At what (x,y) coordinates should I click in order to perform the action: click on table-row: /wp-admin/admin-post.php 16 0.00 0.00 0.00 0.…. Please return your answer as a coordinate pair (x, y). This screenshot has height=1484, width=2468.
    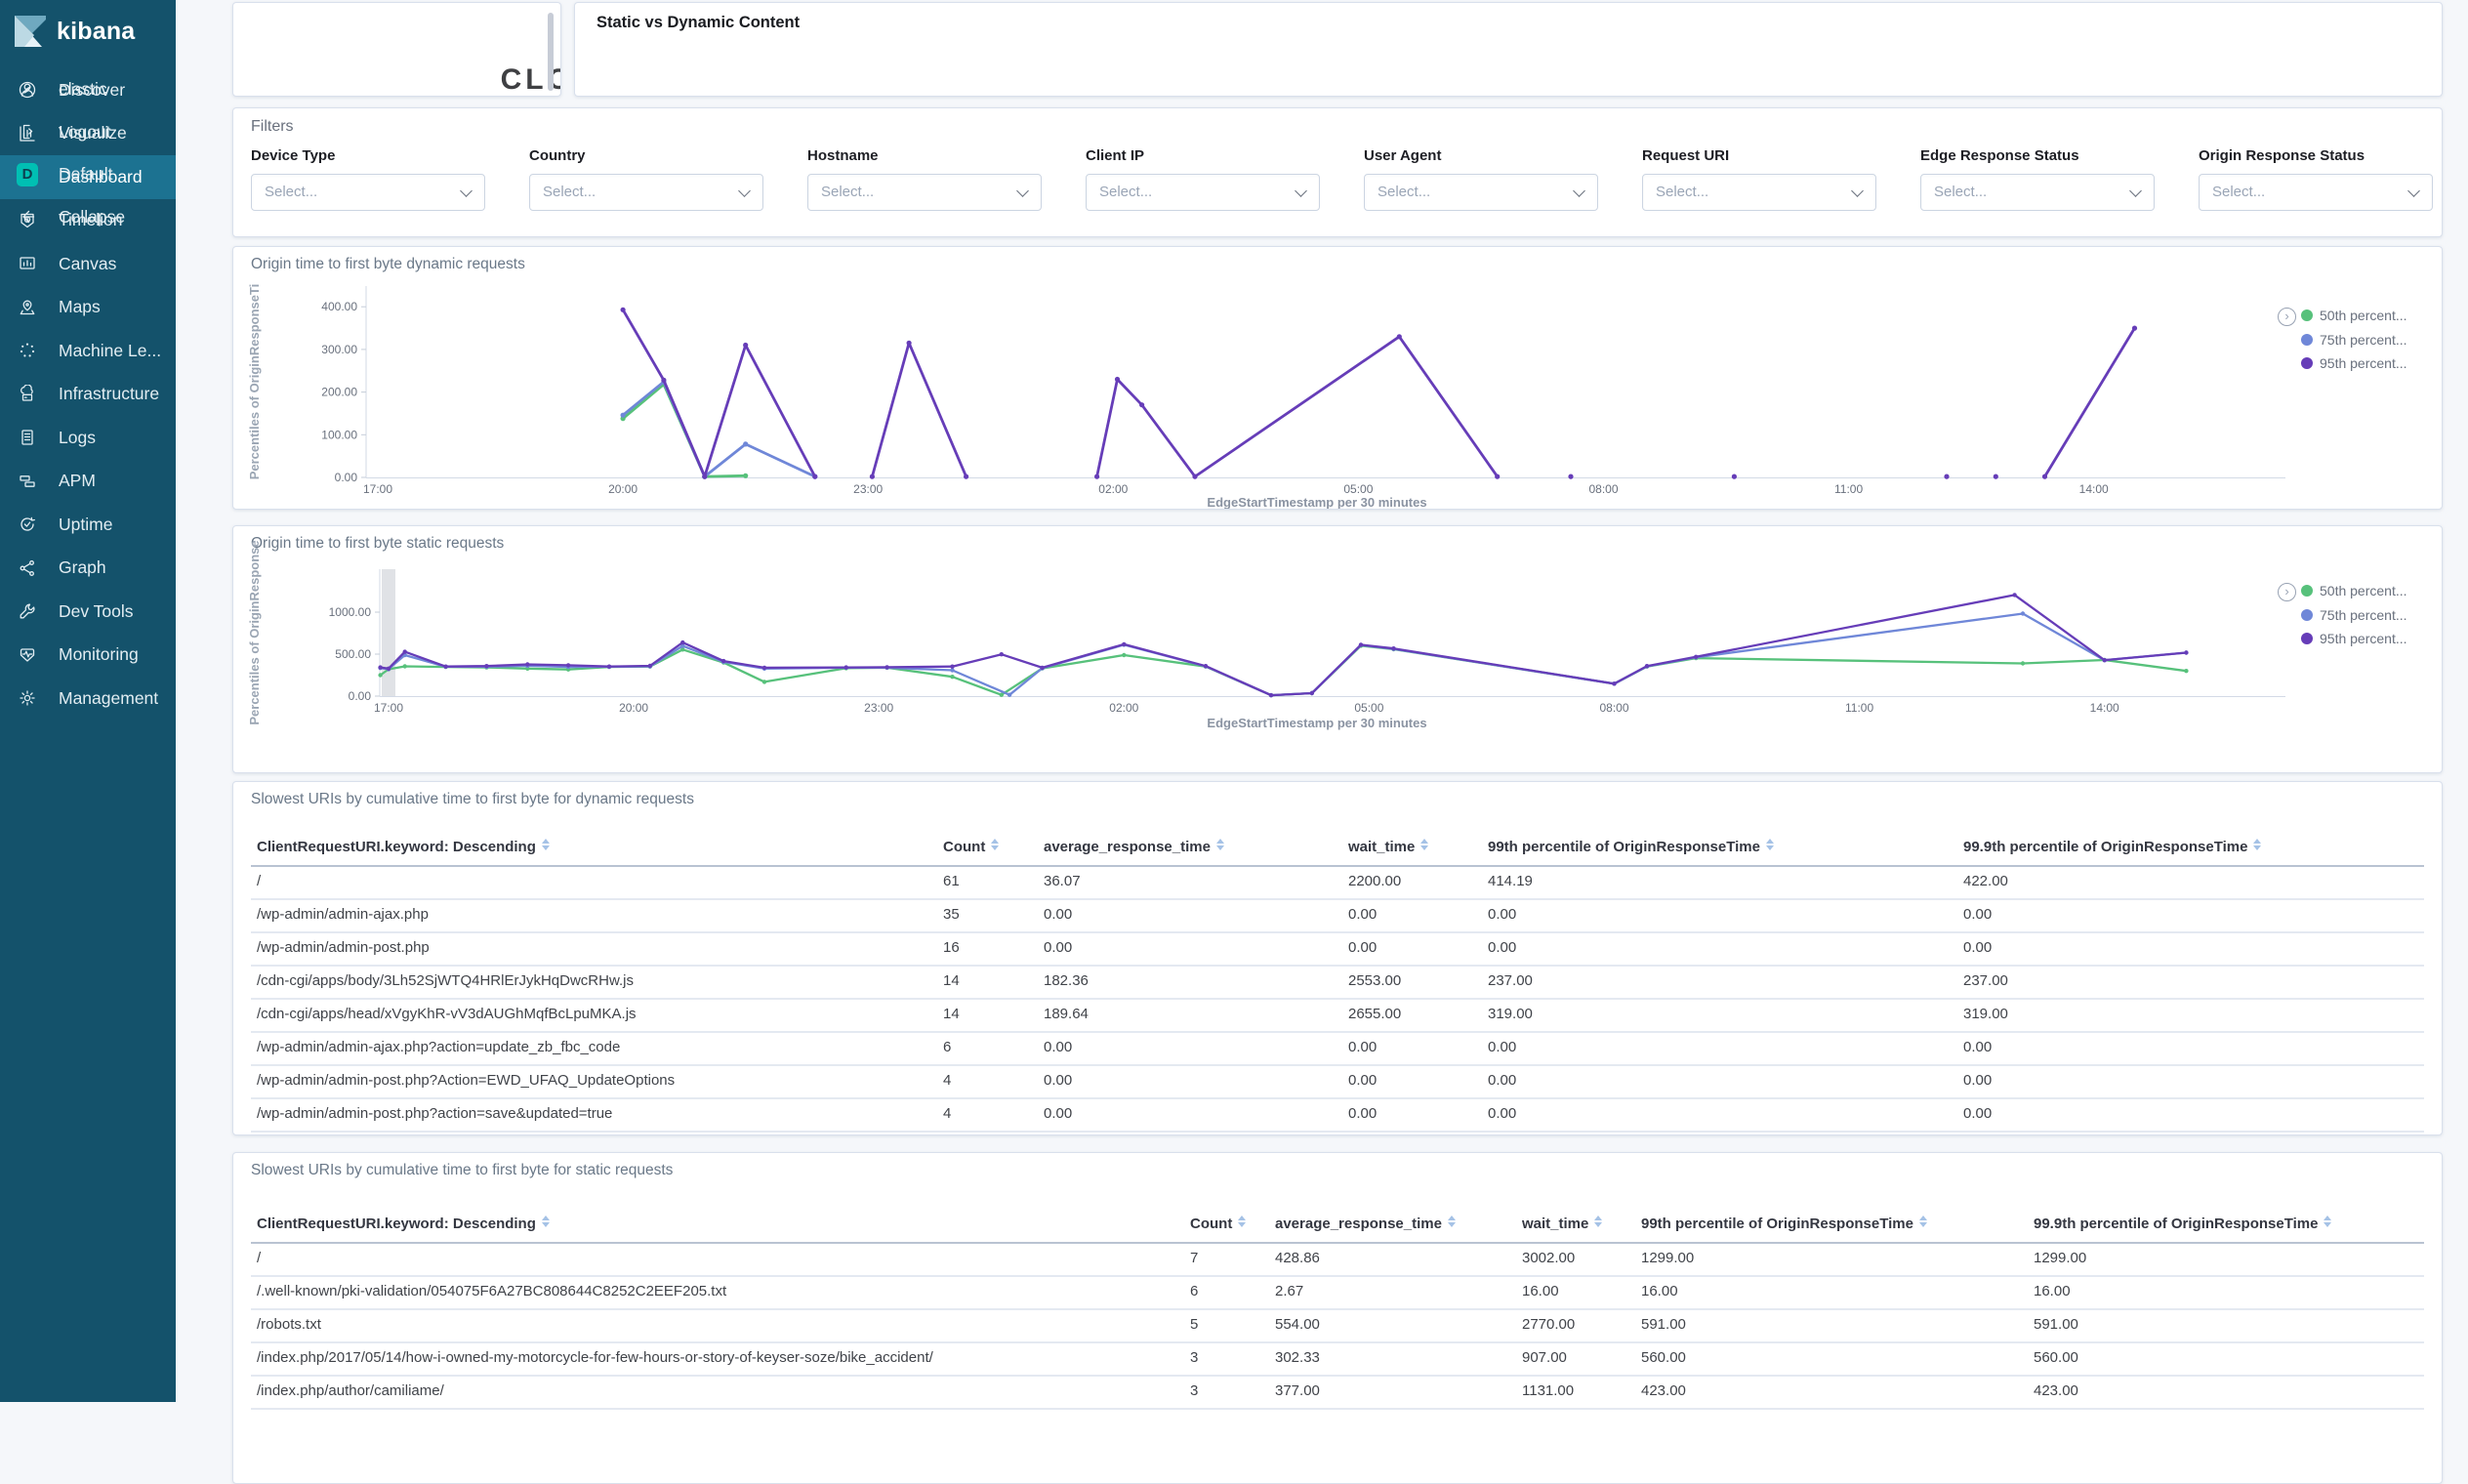
    Looking at the image, I should click on (1337, 949).